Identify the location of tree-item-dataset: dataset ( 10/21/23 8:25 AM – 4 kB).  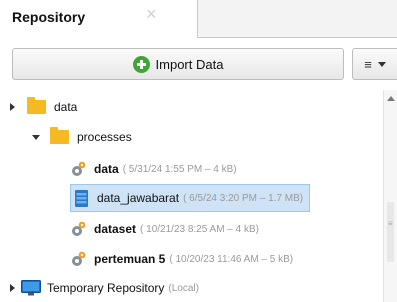
(164, 229).